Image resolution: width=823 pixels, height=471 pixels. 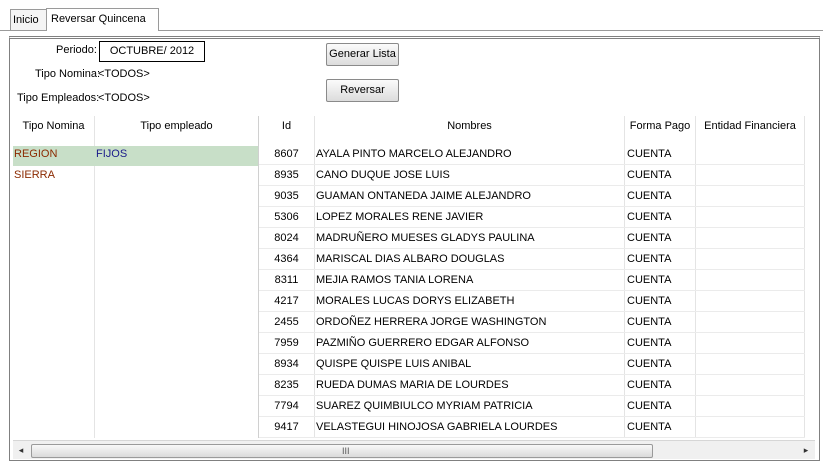 What do you see at coordinates (286, 126) in the screenshot?
I see `header-id: Id` at bounding box center [286, 126].